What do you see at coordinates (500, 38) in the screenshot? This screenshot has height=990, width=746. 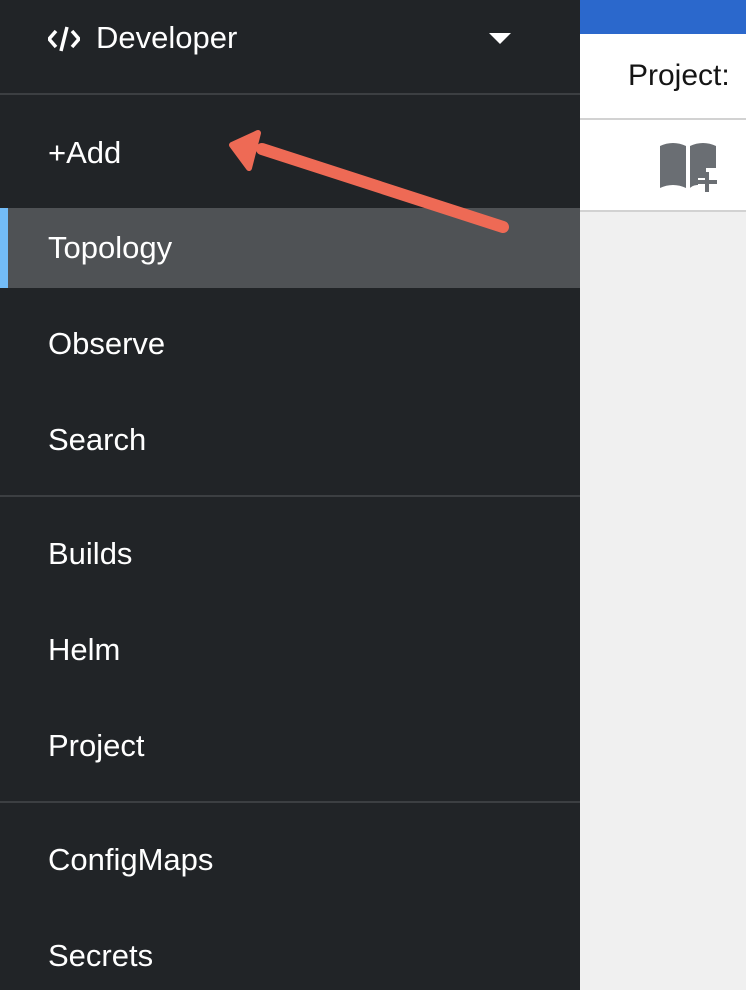 I see `caret-down-icon` at bounding box center [500, 38].